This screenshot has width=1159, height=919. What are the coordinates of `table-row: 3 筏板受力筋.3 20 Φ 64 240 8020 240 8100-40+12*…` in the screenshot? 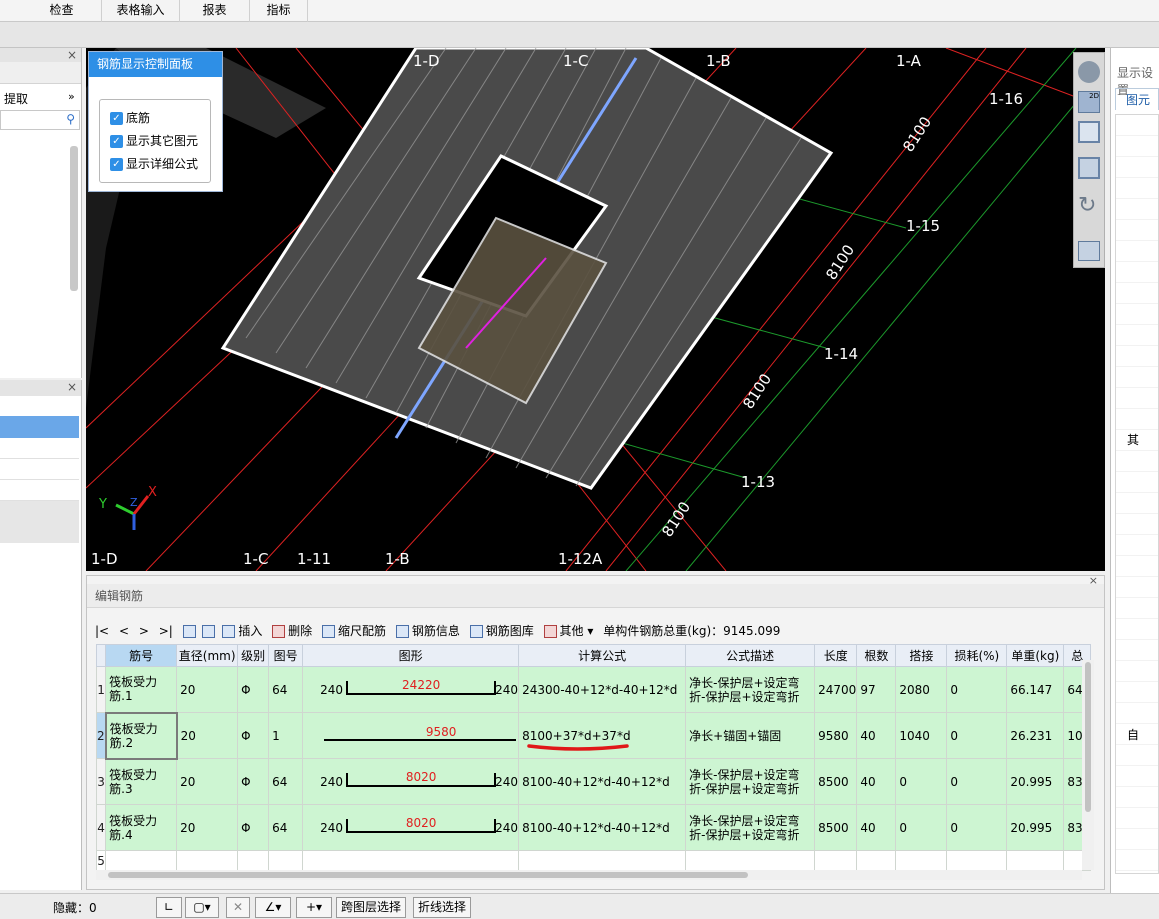 It's located at (593, 781).